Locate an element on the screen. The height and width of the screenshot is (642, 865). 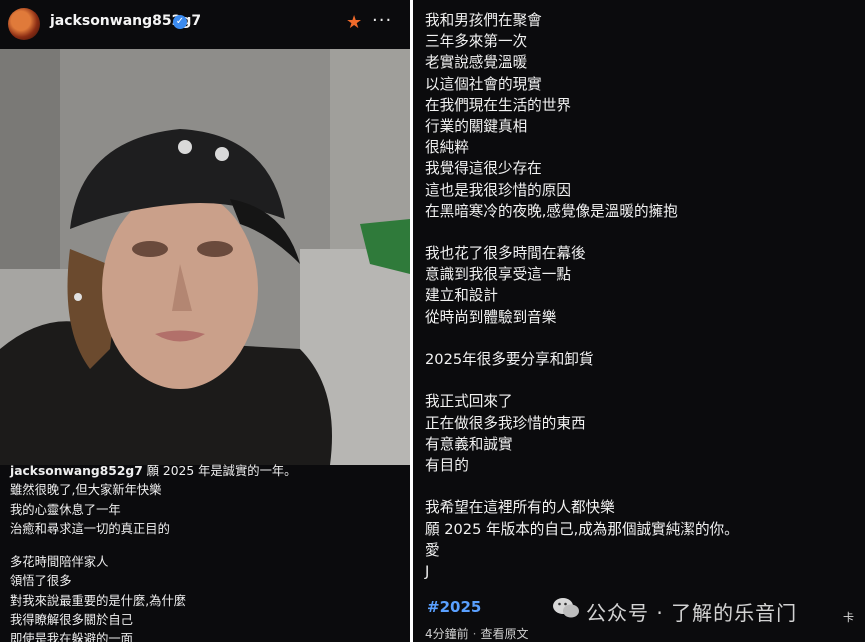
hashtag-link: #2025 is located at coordinates (454, 607).